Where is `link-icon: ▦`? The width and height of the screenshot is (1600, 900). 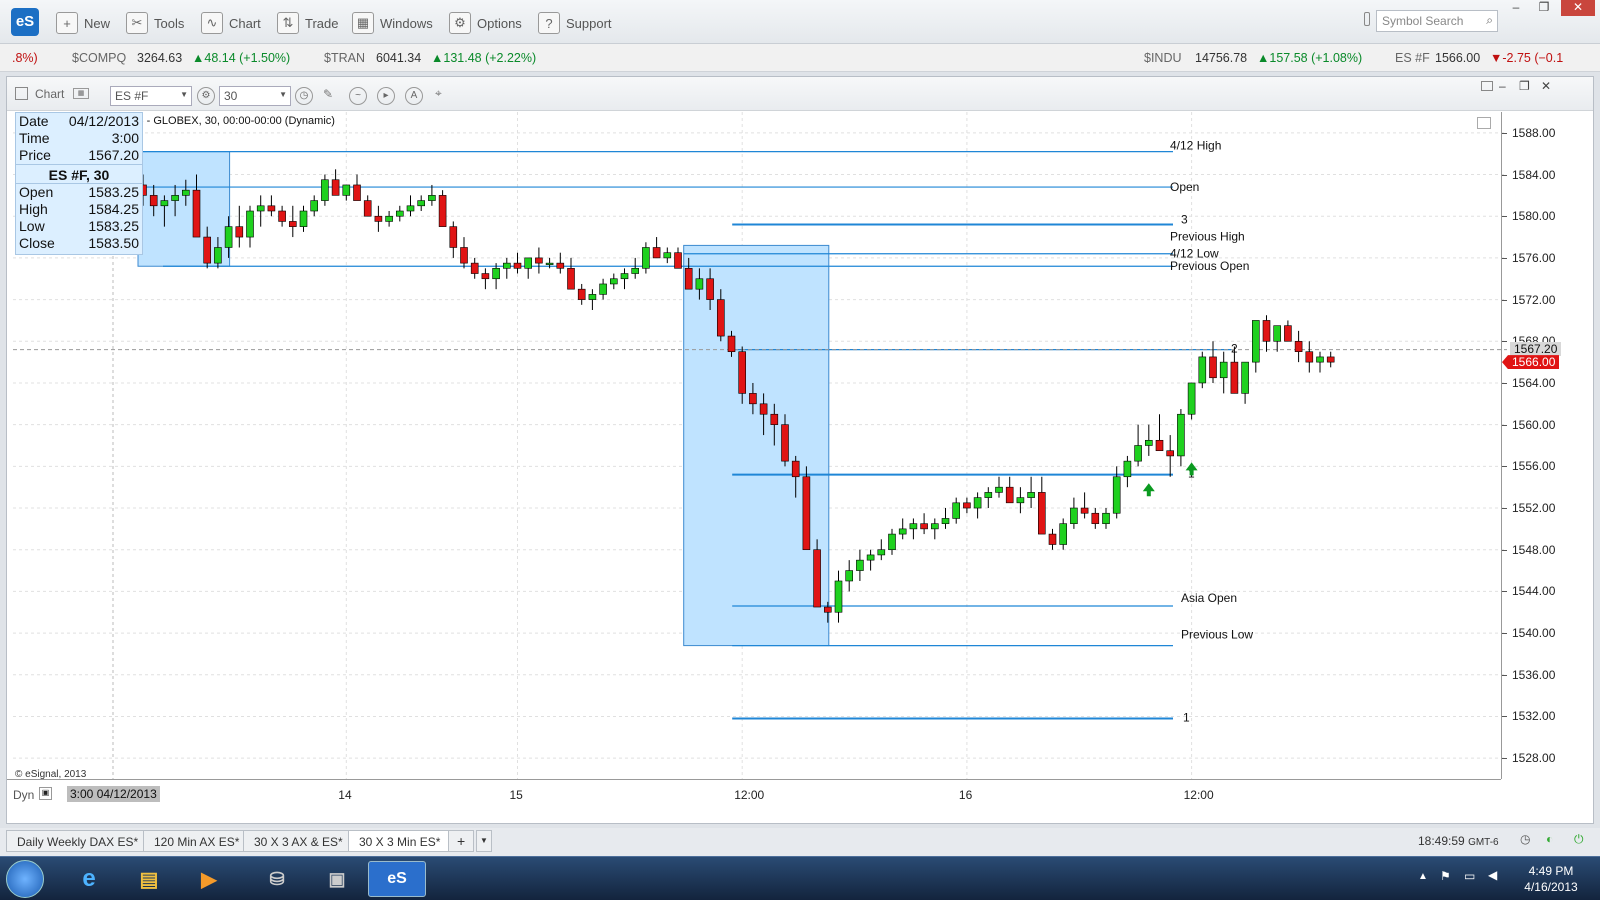 link-icon: ▦ is located at coordinates (81, 93).